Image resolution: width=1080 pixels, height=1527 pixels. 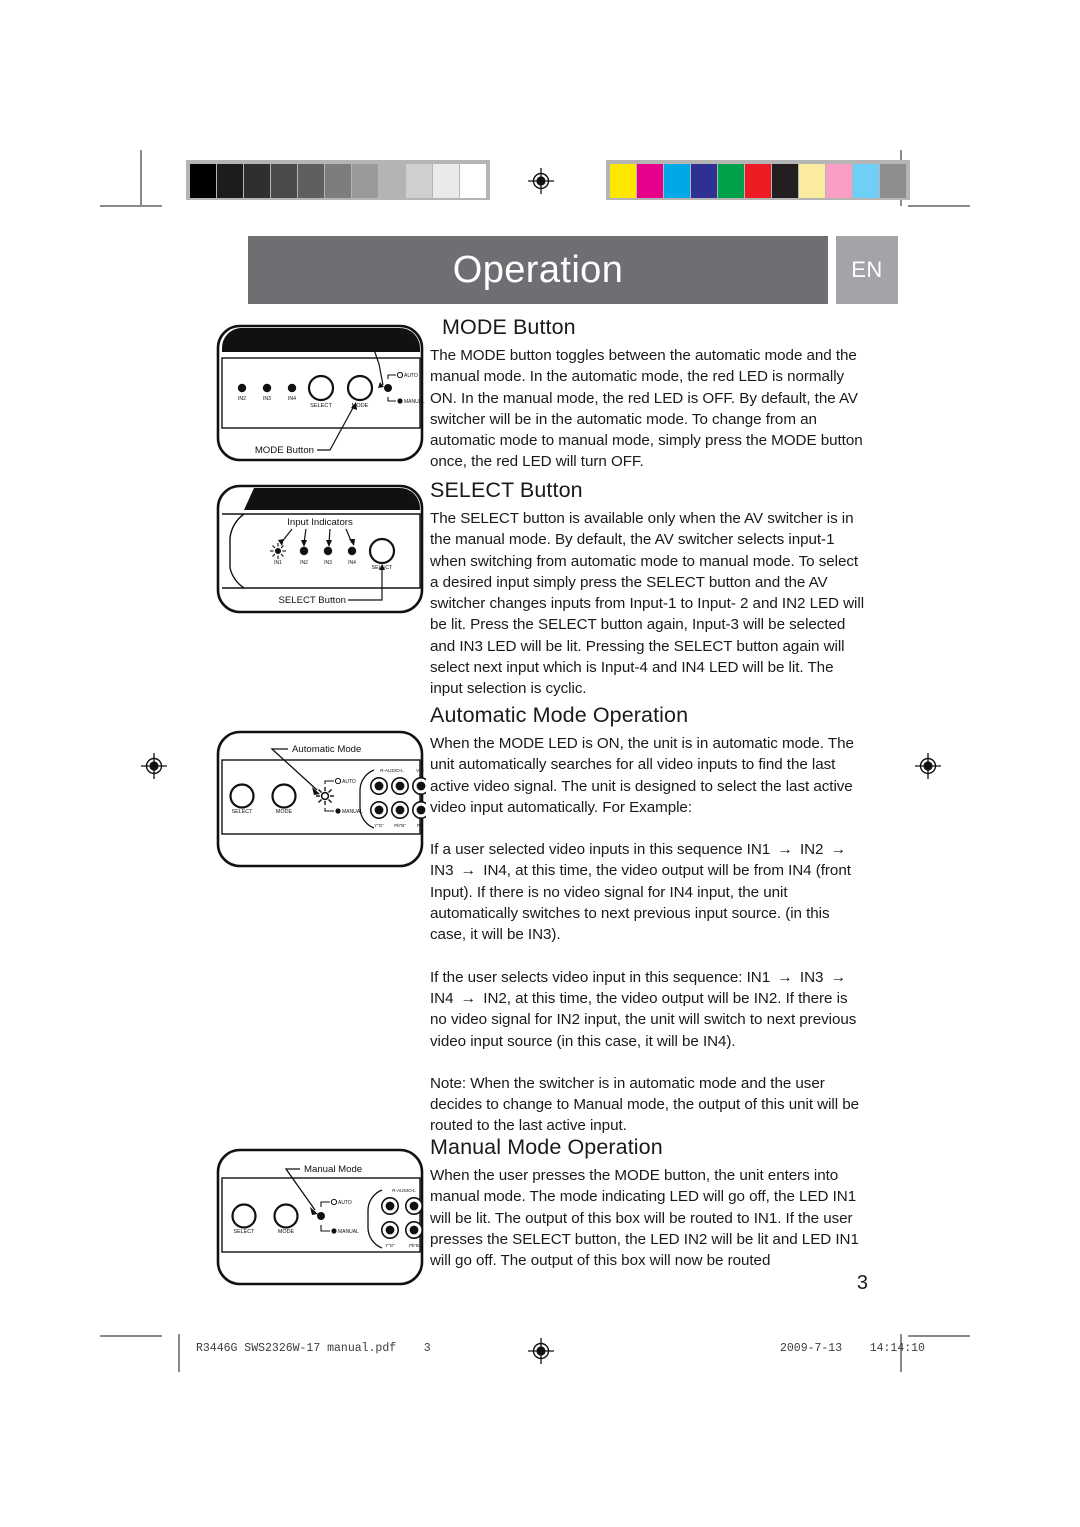 What do you see at coordinates (928, 766) in the screenshot?
I see `registration-mark-right` at bounding box center [928, 766].